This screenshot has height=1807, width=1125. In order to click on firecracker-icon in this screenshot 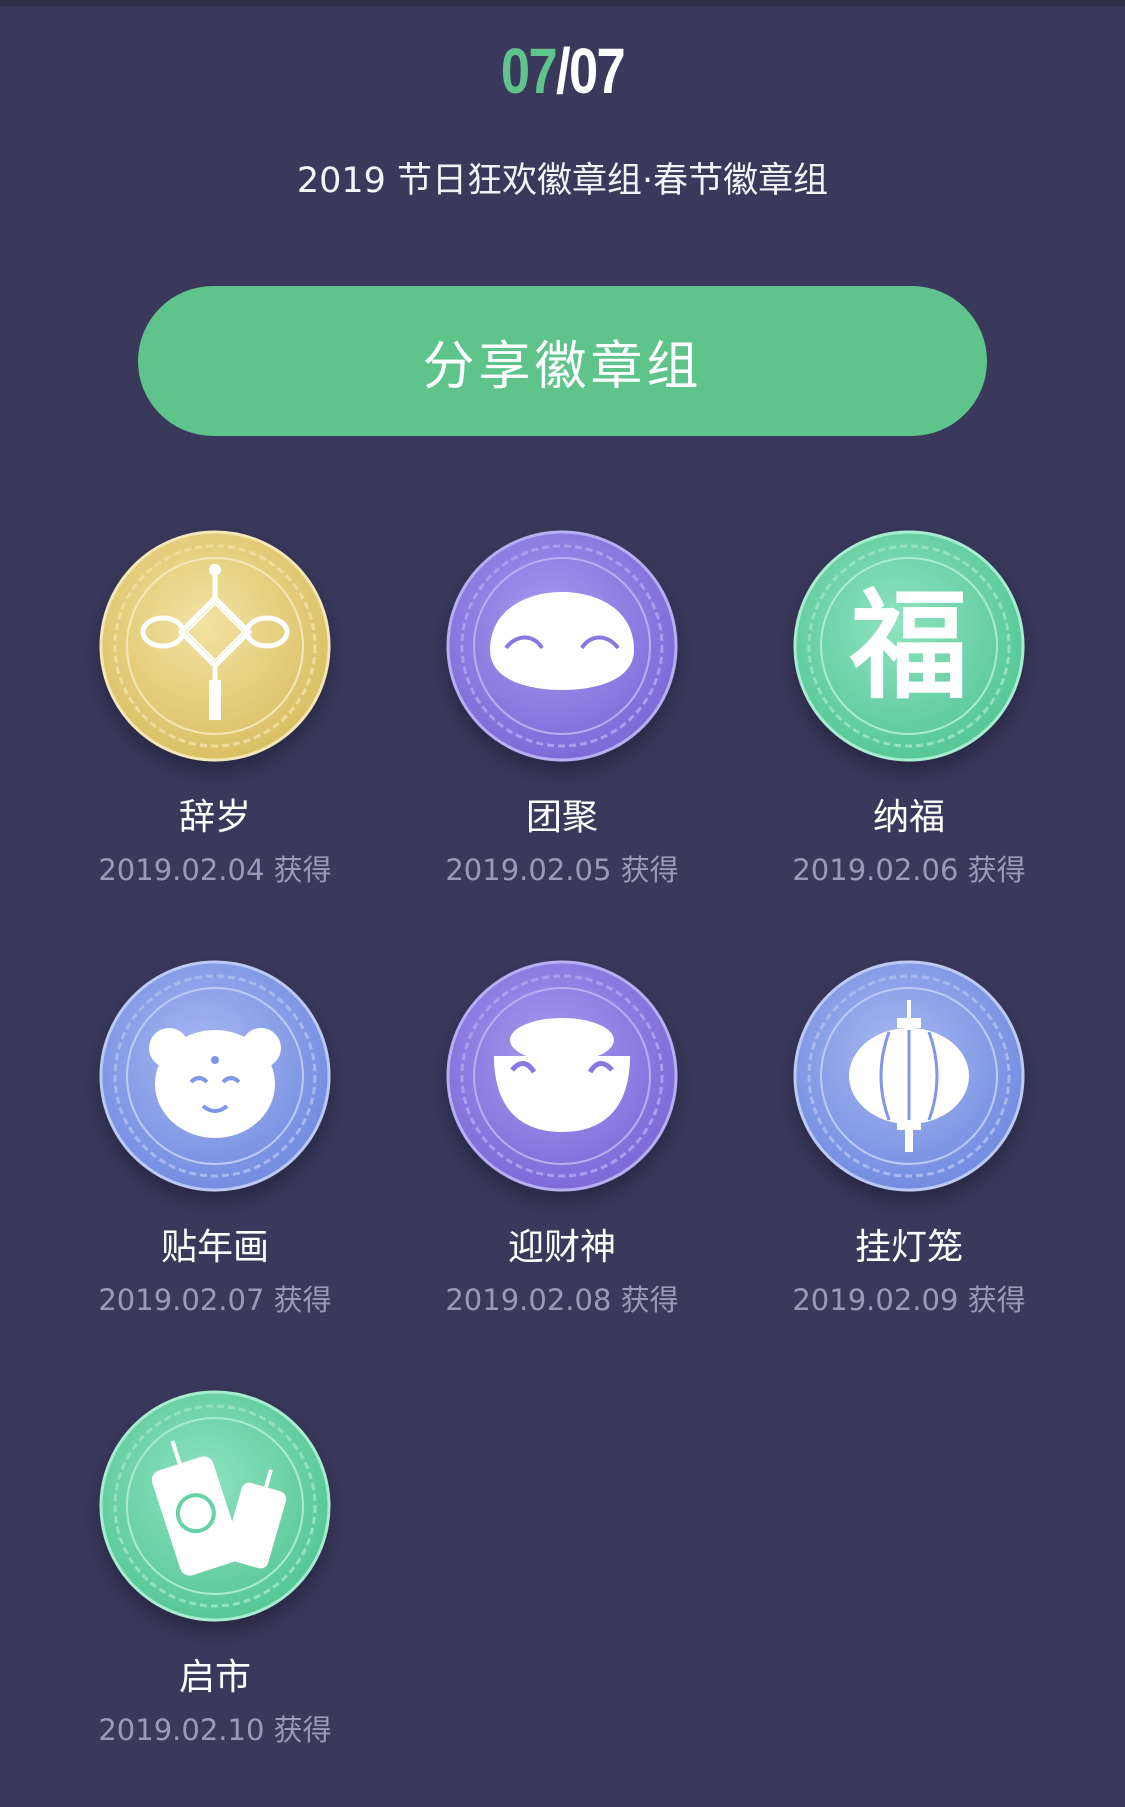, I will do `click(219, 1508)`.